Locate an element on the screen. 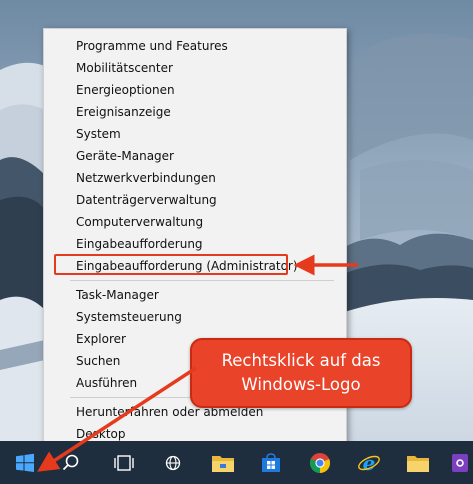 The width and height of the screenshot is (473, 484). menu-item-control-panel: Systemsteuerung is located at coordinates (195, 317).